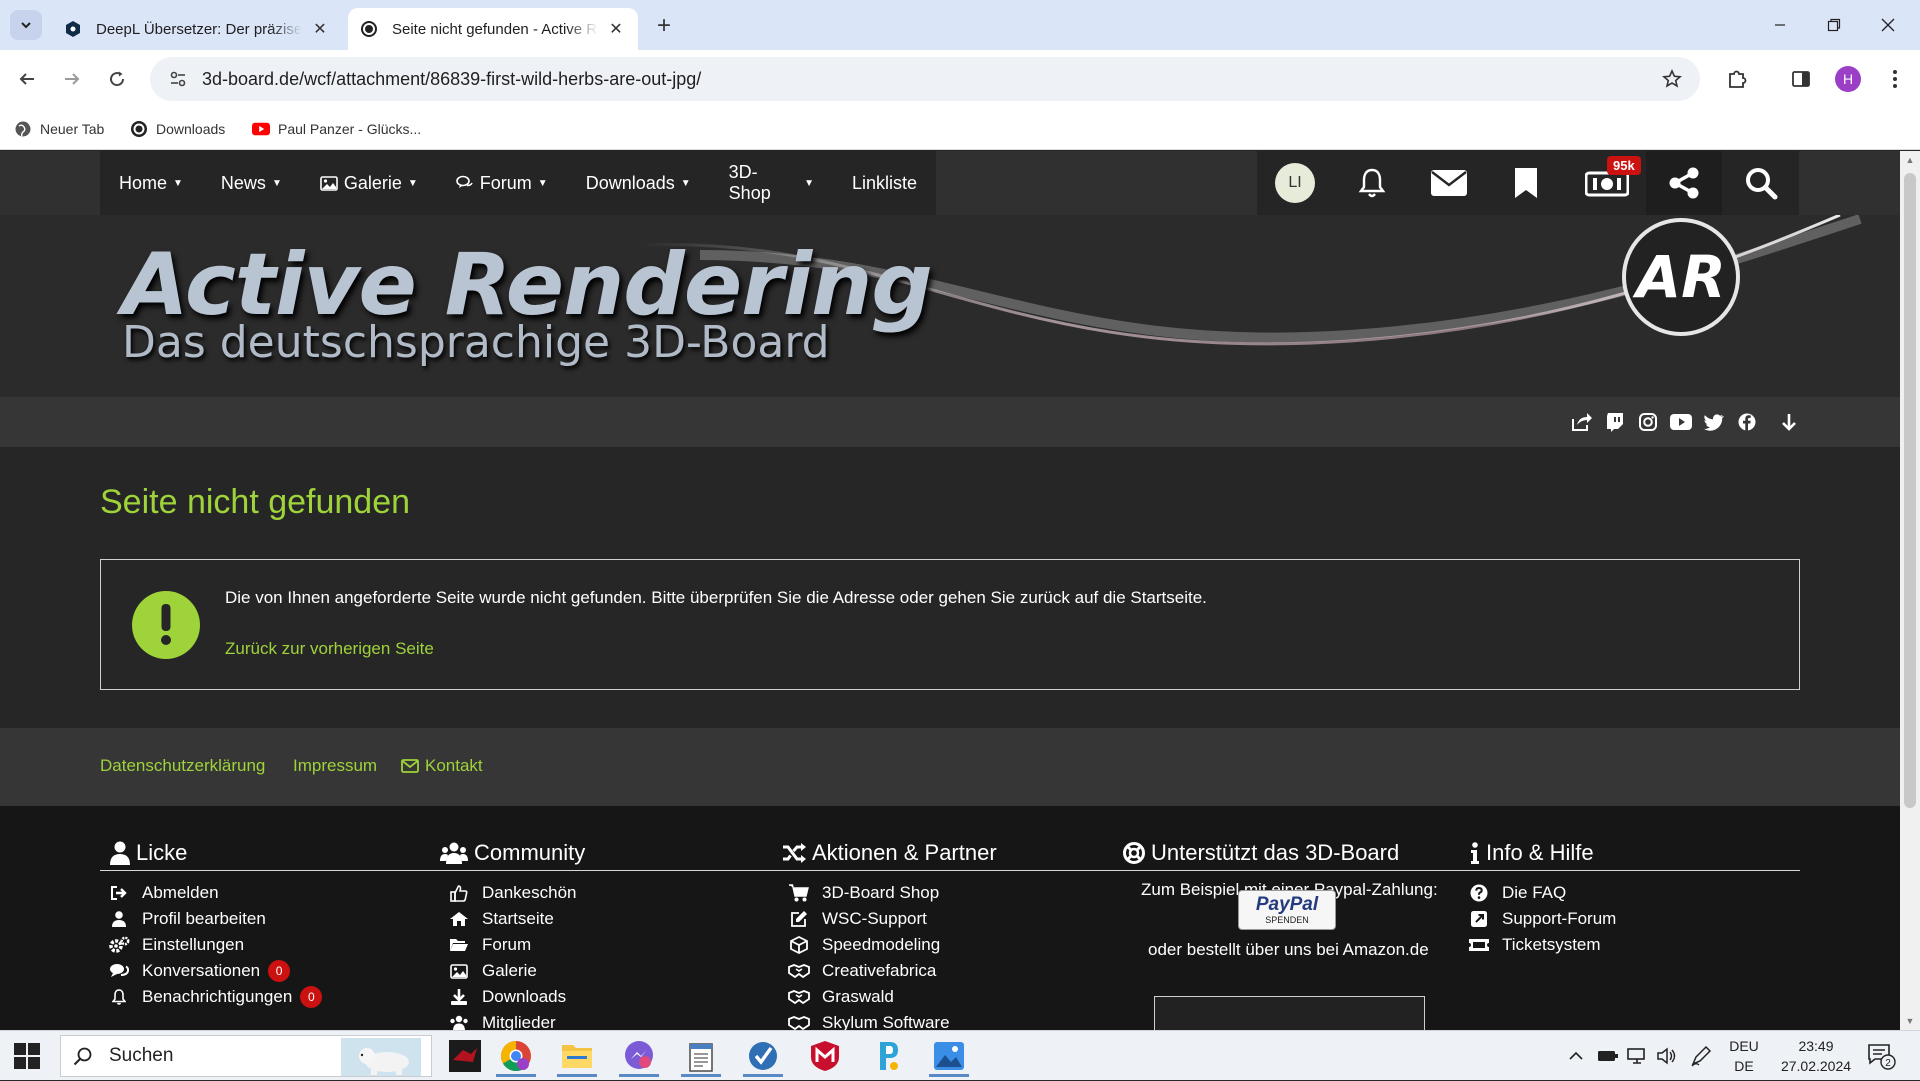  What do you see at coordinates (1667, 1056) in the screenshot?
I see `volume-button` at bounding box center [1667, 1056].